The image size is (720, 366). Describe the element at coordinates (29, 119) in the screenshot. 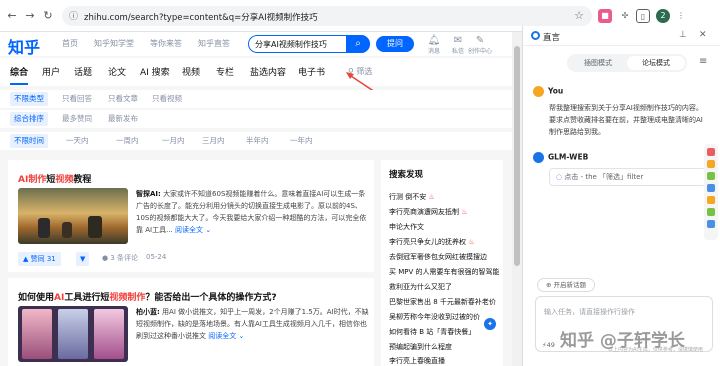

I see `chip-sort-default: 综合排序` at that location.